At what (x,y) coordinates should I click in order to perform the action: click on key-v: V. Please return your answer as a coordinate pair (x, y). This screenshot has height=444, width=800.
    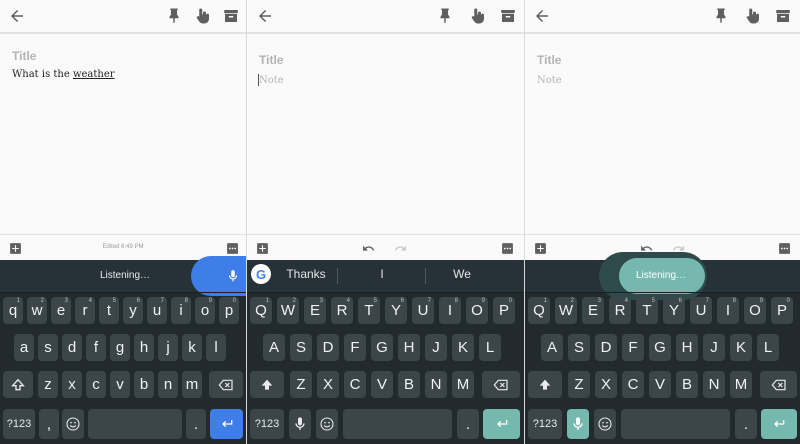
    Looking at the image, I should click on (660, 384).